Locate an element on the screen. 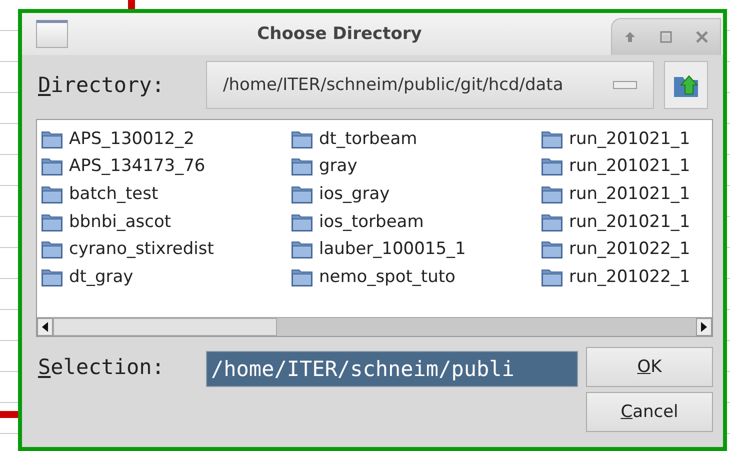  folder-item: dt_gray is located at coordinates (166, 276).